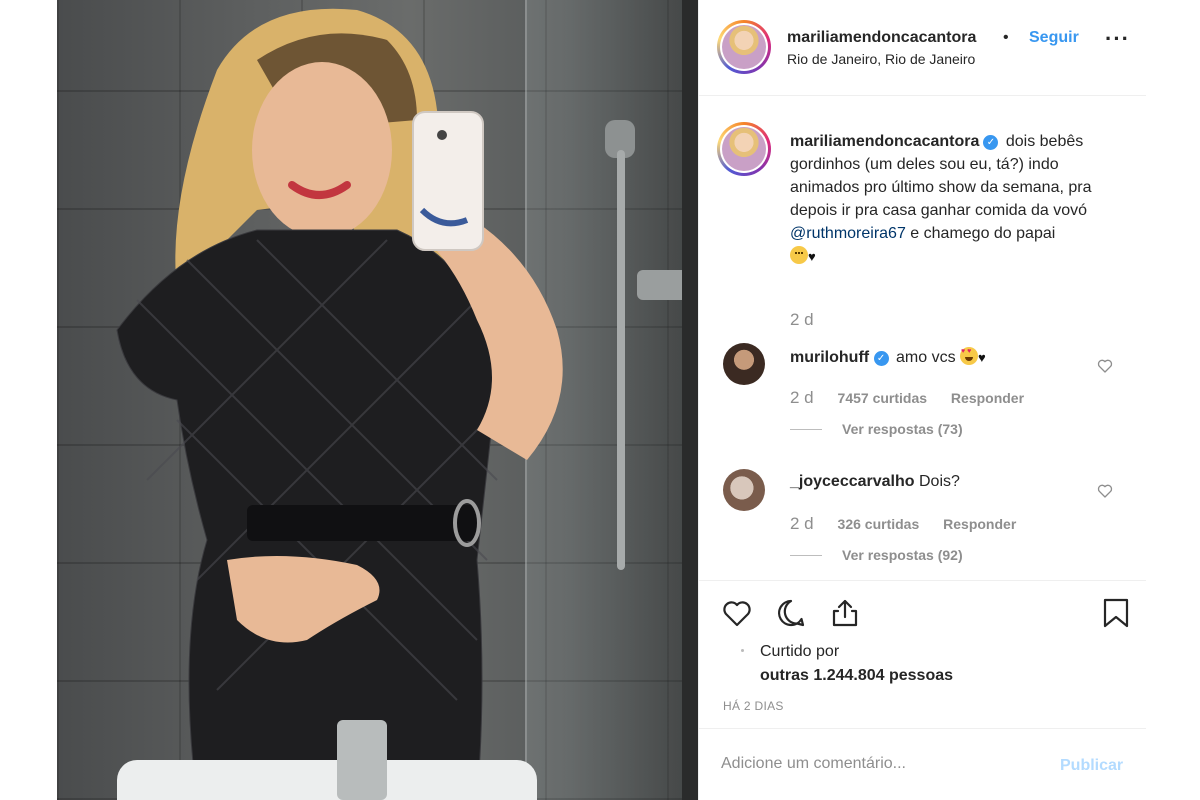 This screenshot has width=1200, height=800. What do you see at coordinates (791, 613) in the screenshot?
I see `comment-bubble-icon` at bounding box center [791, 613].